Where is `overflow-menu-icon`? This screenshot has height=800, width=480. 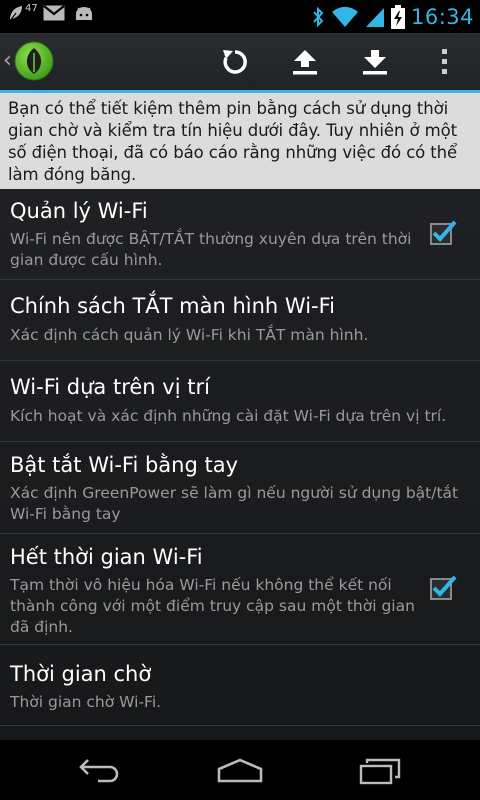
overflow-menu-icon is located at coordinates (444, 61).